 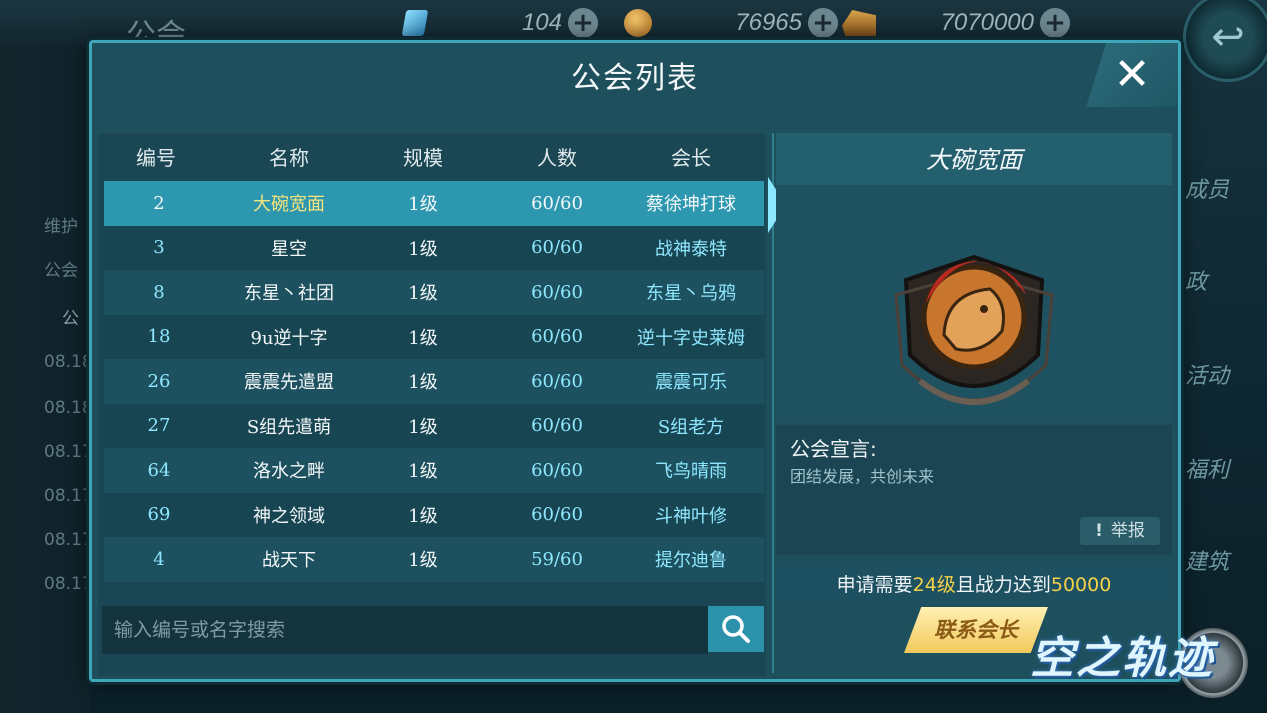 I want to click on requirement-power: 50000, so click(x=1081, y=585).